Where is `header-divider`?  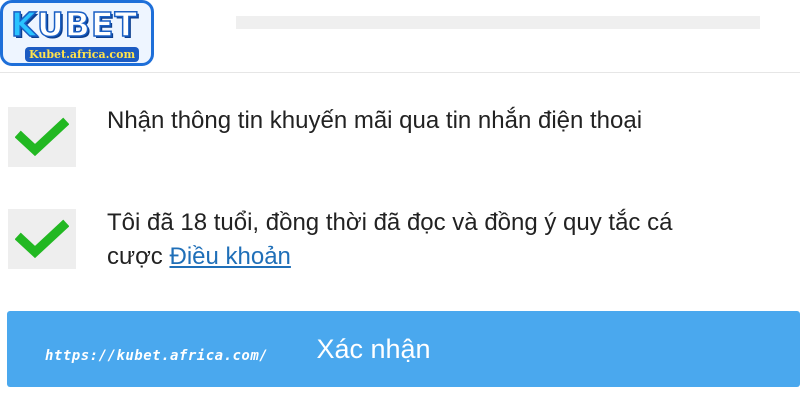 header-divider is located at coordinates (400, 72).